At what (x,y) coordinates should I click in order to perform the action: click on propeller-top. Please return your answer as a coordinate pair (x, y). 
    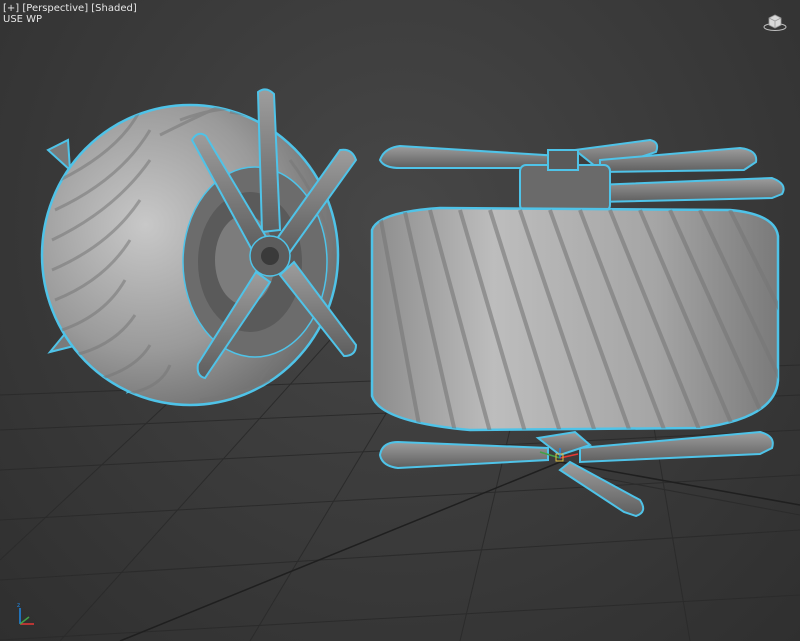
    Looking at the image, I should click on (581, 175).